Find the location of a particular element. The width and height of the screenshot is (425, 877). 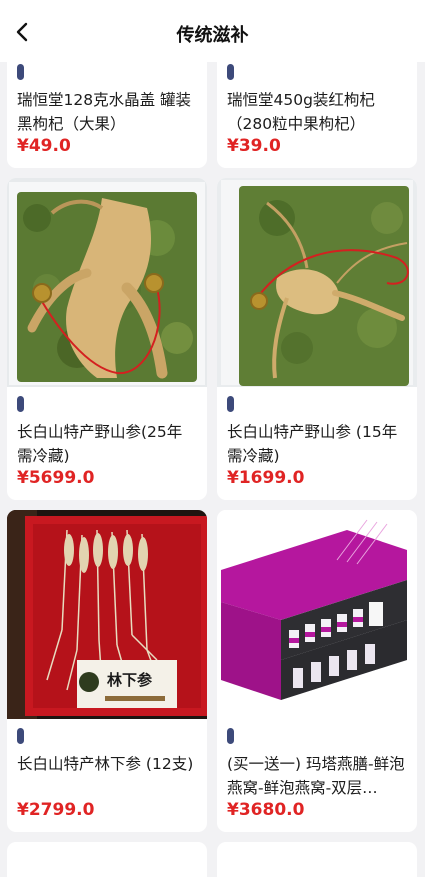

product-price: ¥1699.0 is located at coordinates (266, 478).